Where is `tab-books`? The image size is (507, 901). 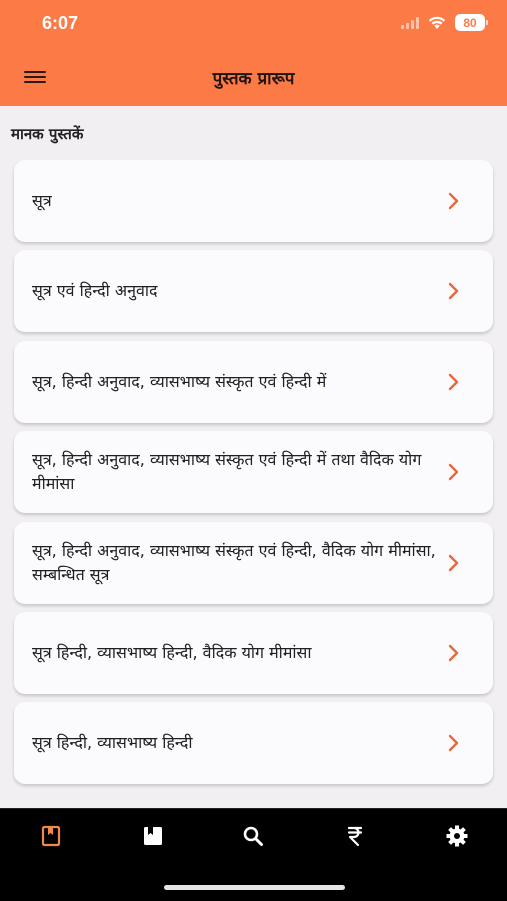 tab-books is located at coordinates (51, 836).